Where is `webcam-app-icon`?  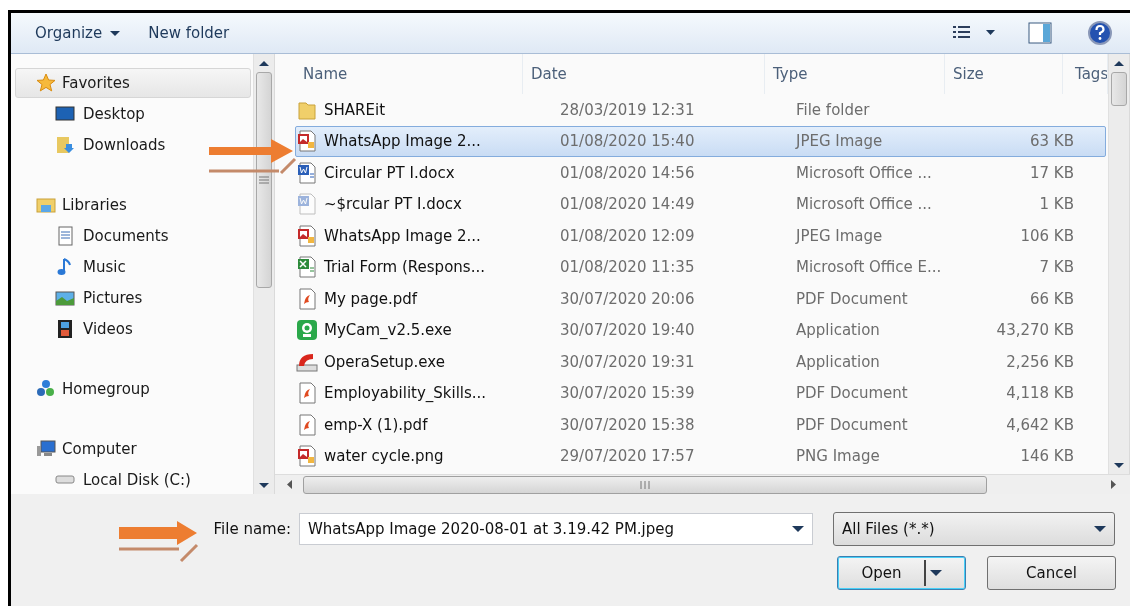
webcam-app-icon is located at coordinates (307, 330).